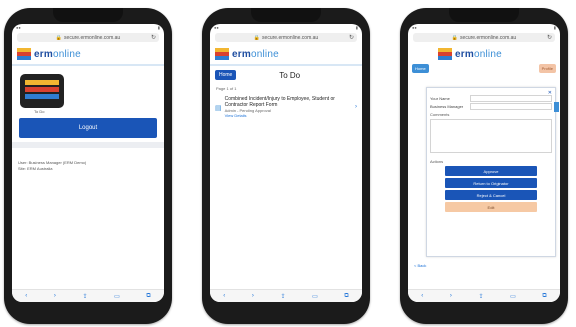 This screenshot has width=576, height=327. I want to click on logout-button: Logout, so click(88, 128).